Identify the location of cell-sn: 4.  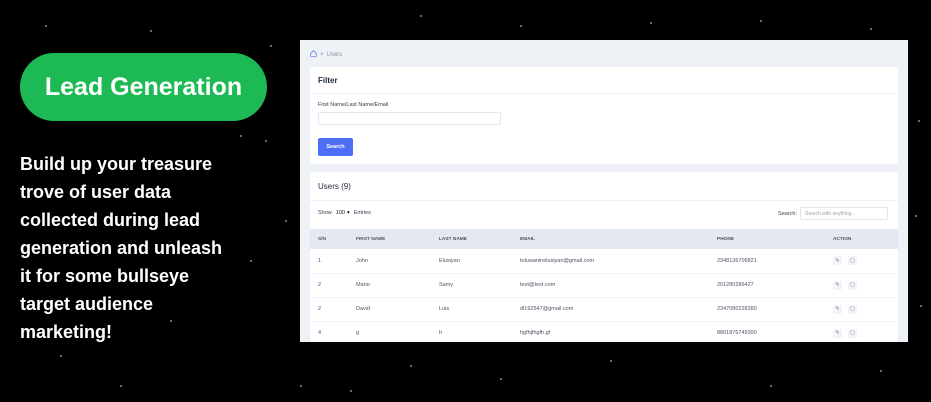
(329, 331).